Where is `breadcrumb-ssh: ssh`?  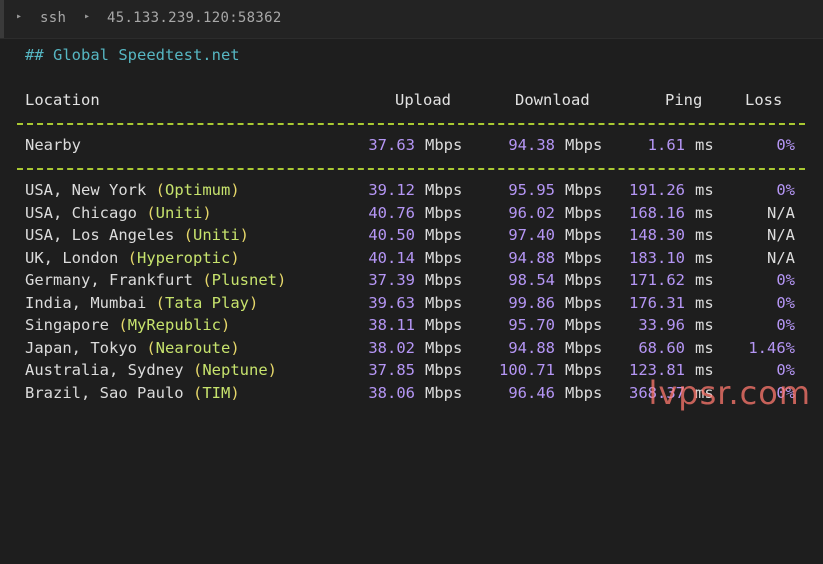 breadcrumb-ssh: ssh is located at coordinates (53, 18).